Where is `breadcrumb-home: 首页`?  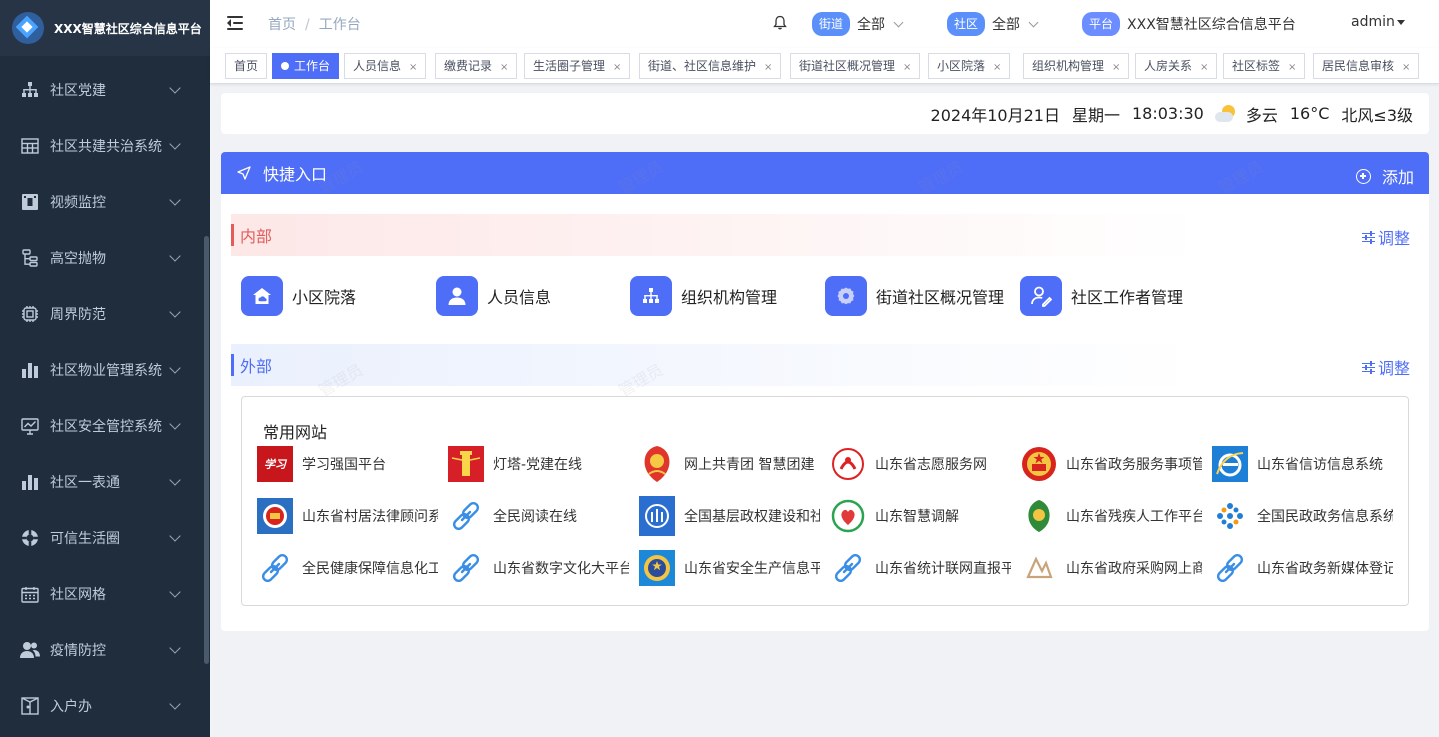
breadcrumb-home: 首页 is located at coordinates (282, 25).